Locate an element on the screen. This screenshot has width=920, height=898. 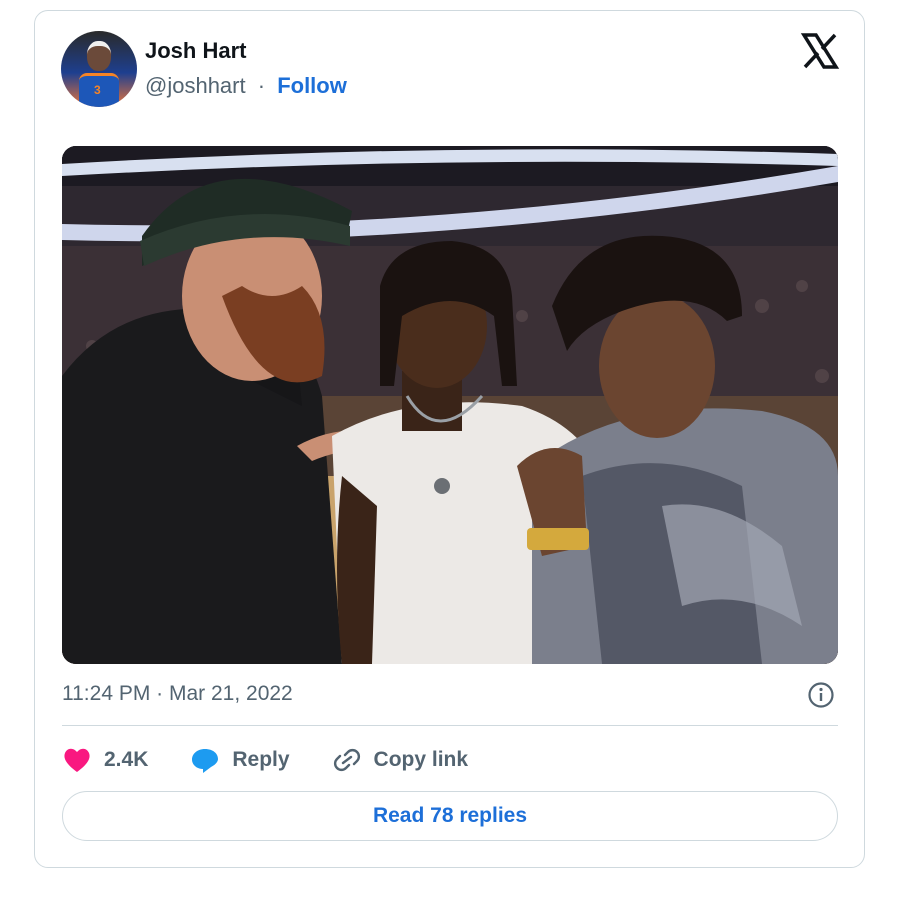
avatar-jersey-number: 3 is located at coordinates (97, 90).